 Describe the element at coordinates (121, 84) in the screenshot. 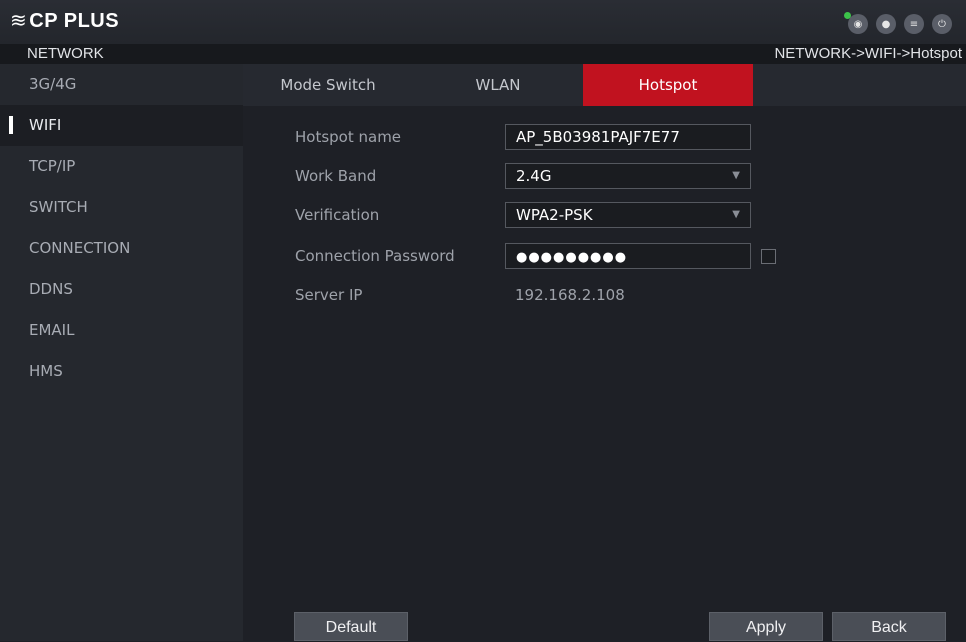

I see `sidebar-item-3g4g: 3G/4G` at that location.